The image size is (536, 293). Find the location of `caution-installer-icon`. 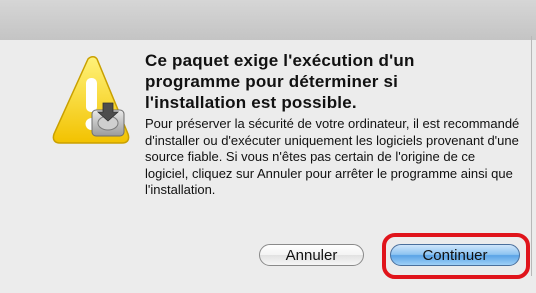

caution-installer-icon is located at coordinates (91, 100).